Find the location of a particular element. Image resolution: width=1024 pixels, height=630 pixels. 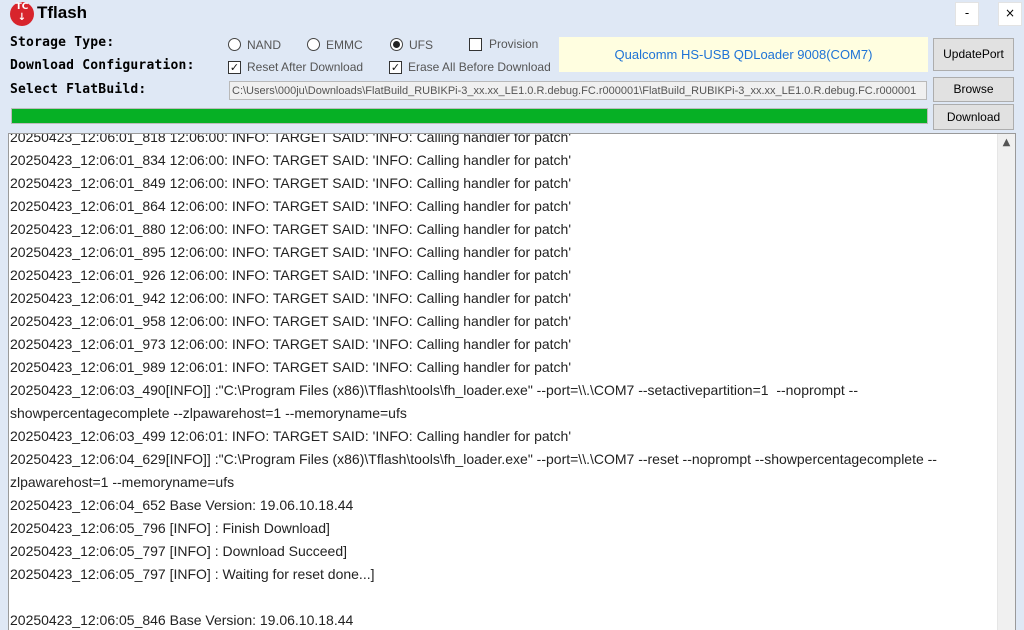

app-logo-icon: TC ↓ is located at coordinates (22, 14).